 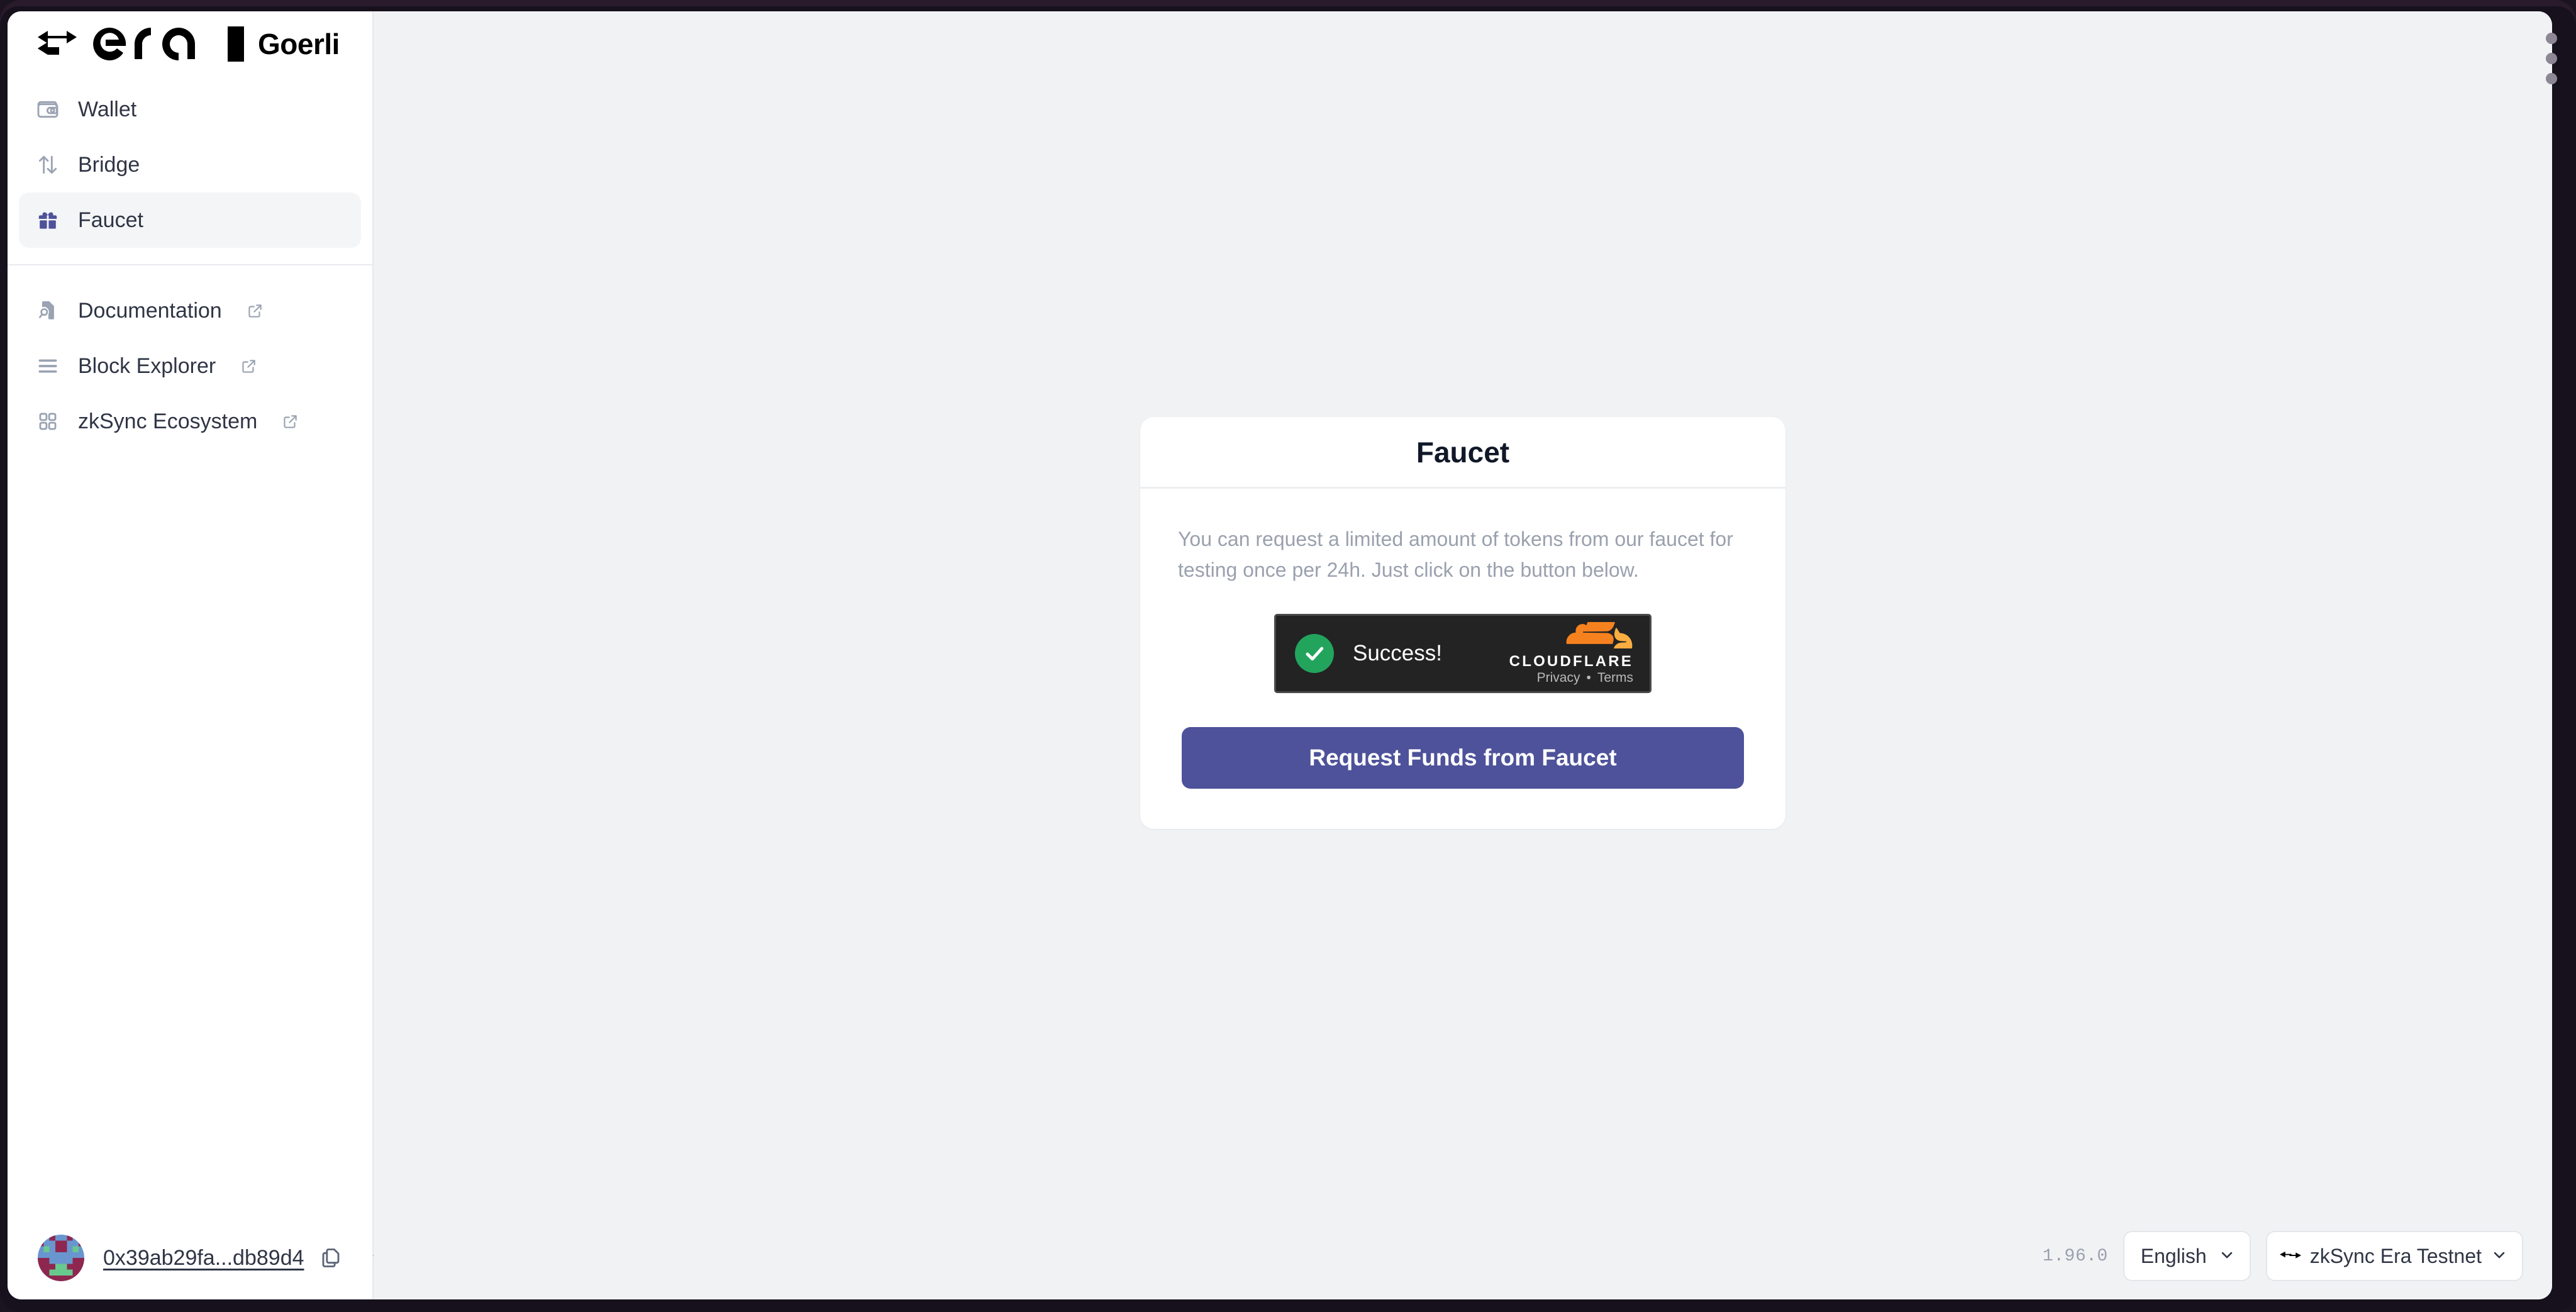 I want to click on brand-header: Goerli, so click(x=190, y=44).